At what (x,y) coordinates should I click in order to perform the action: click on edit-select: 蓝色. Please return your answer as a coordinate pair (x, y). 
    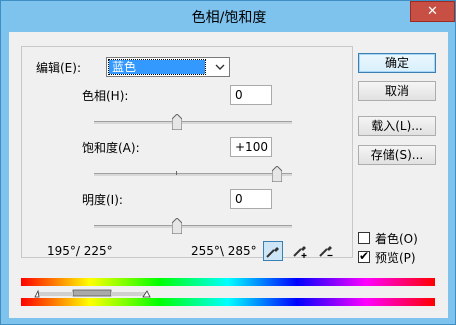
    Looking at the image, I should click on (168, 67).